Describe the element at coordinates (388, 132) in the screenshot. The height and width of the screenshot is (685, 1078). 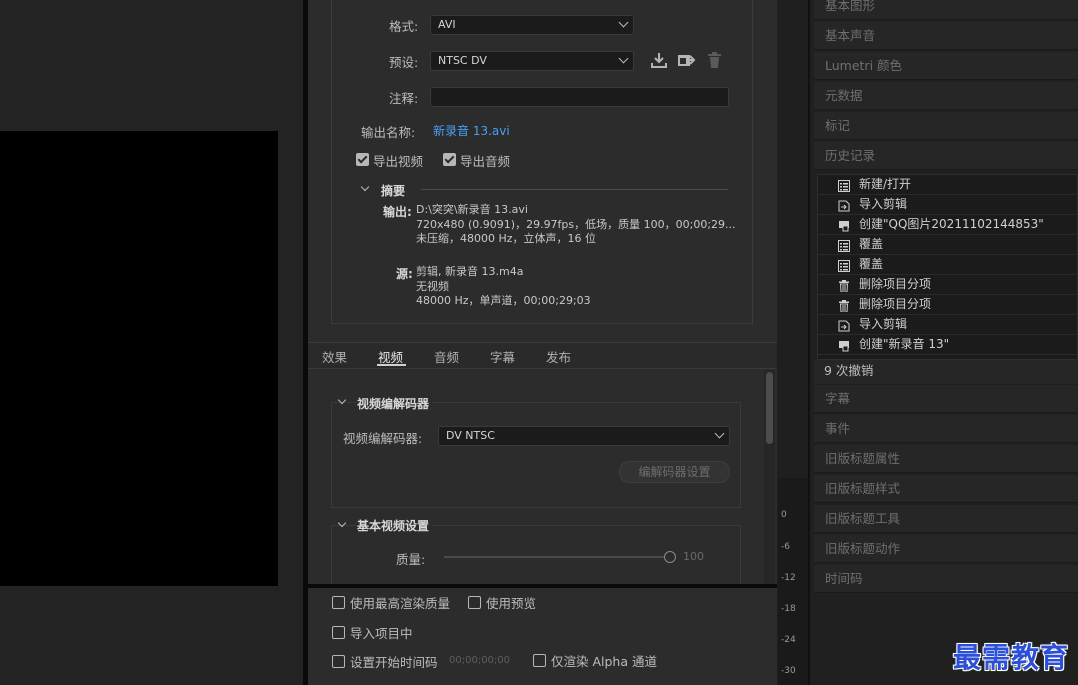
I see `output-name-label: 输出名称:` at that location.